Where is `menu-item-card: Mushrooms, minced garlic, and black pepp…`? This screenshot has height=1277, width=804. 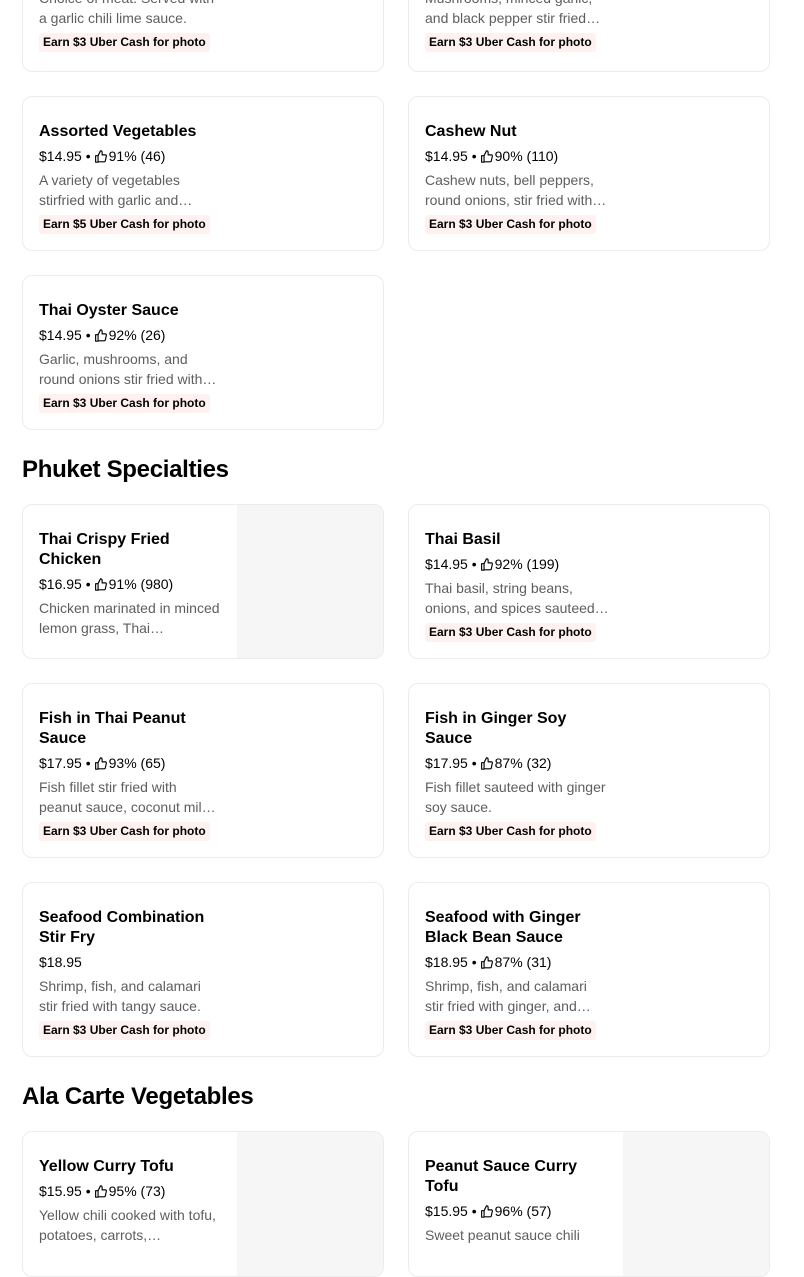
menu-item-card: Mushrooms, minced garlic, and black pepp… is located at coordinates (589, 36).